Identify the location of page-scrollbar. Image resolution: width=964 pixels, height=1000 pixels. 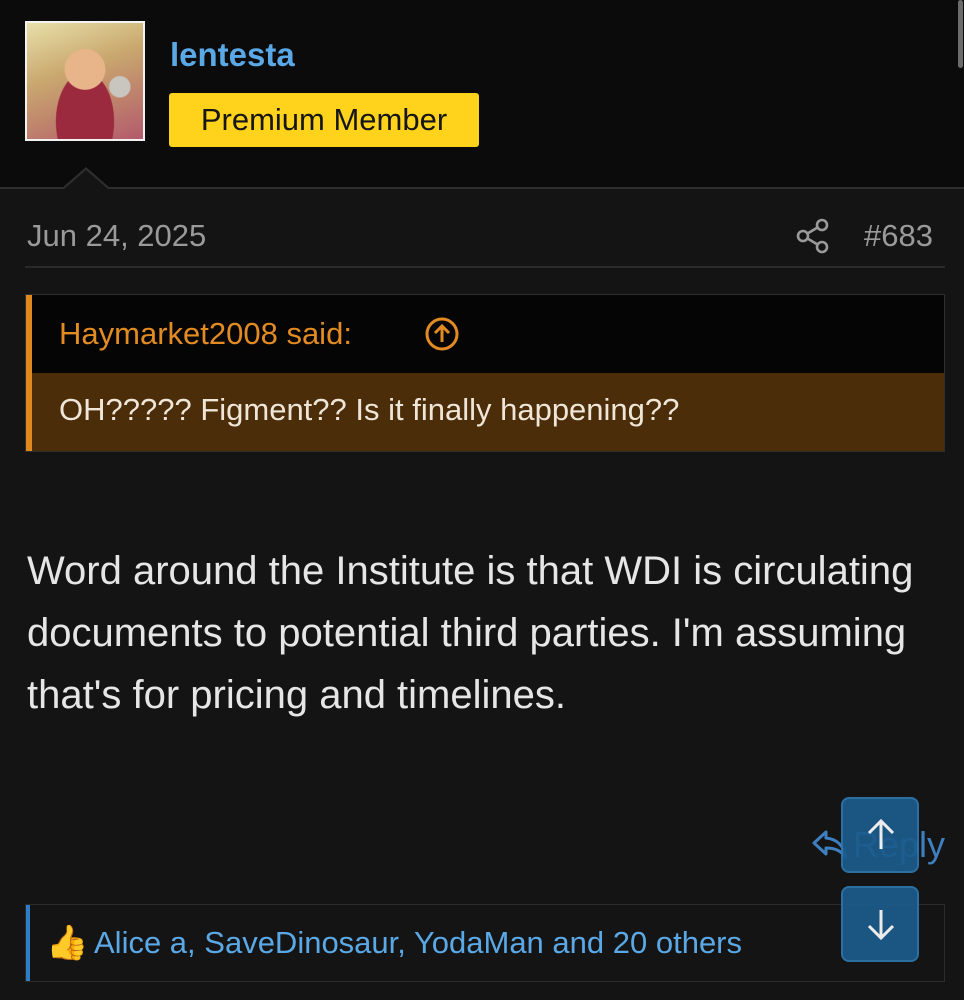
(960, 34).